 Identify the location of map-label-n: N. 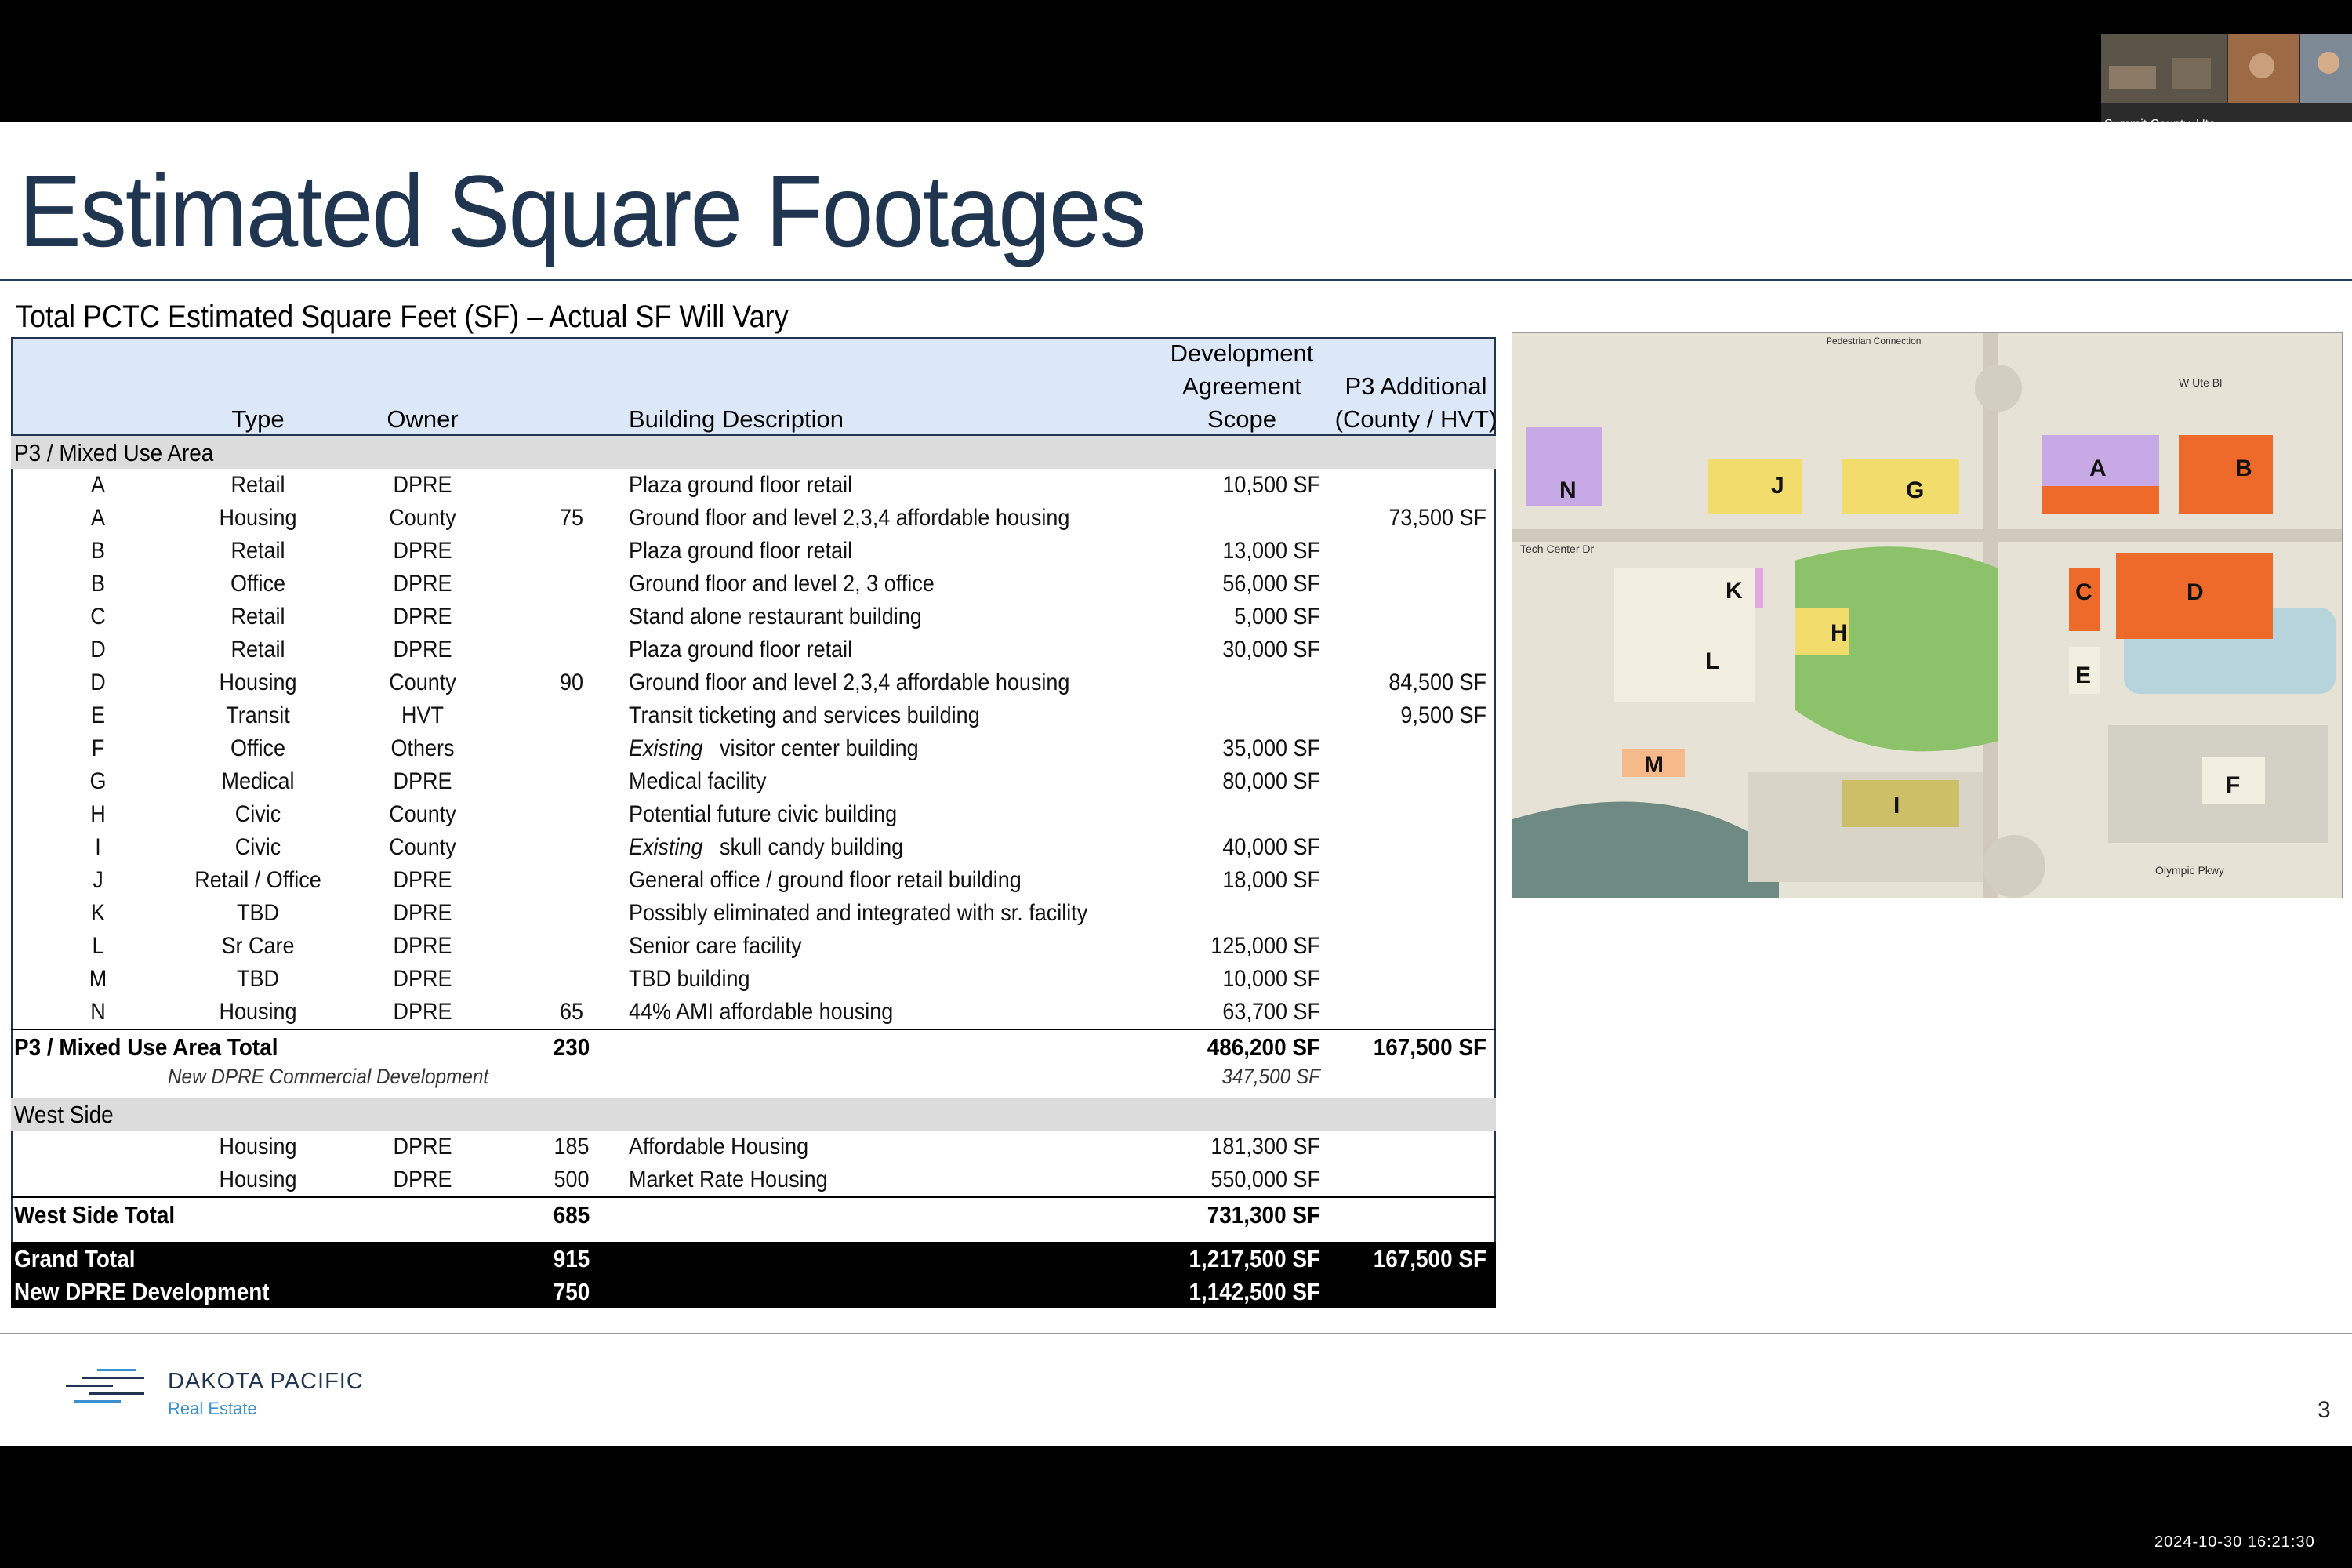
(1568, 490).